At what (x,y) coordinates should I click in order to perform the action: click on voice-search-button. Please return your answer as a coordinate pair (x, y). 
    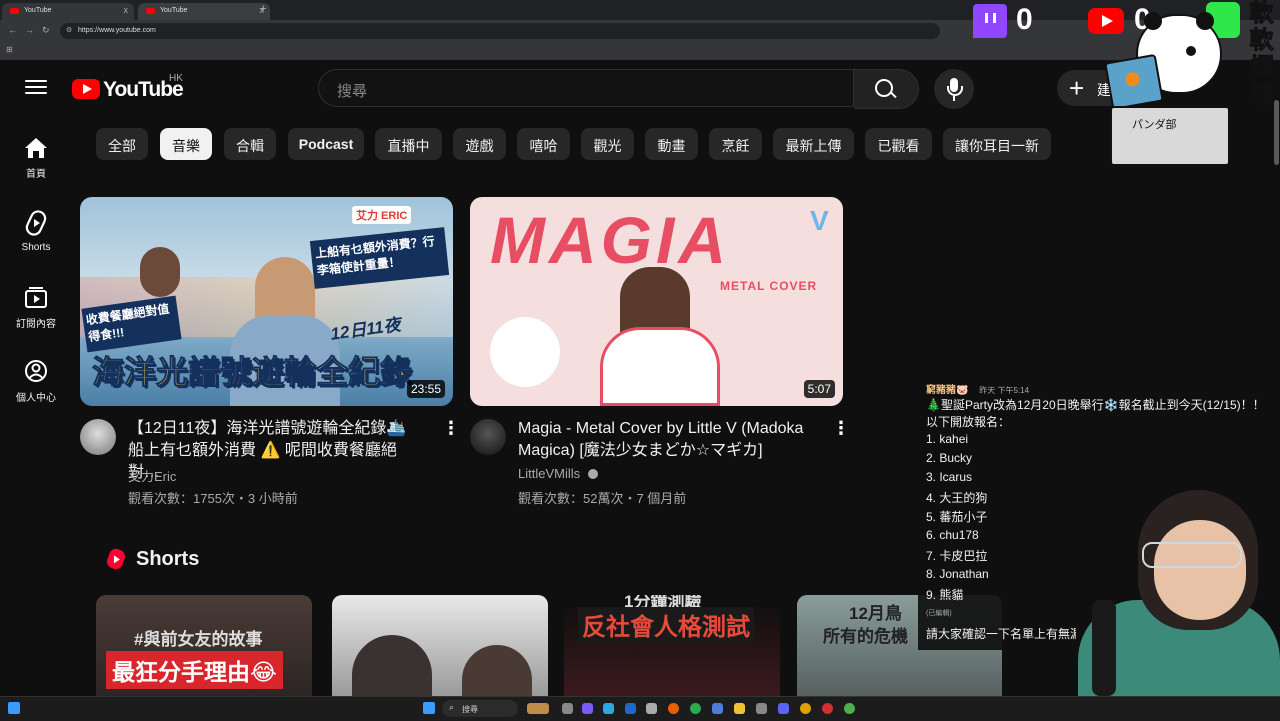
    Looking at the image, I should click on (954, 89).